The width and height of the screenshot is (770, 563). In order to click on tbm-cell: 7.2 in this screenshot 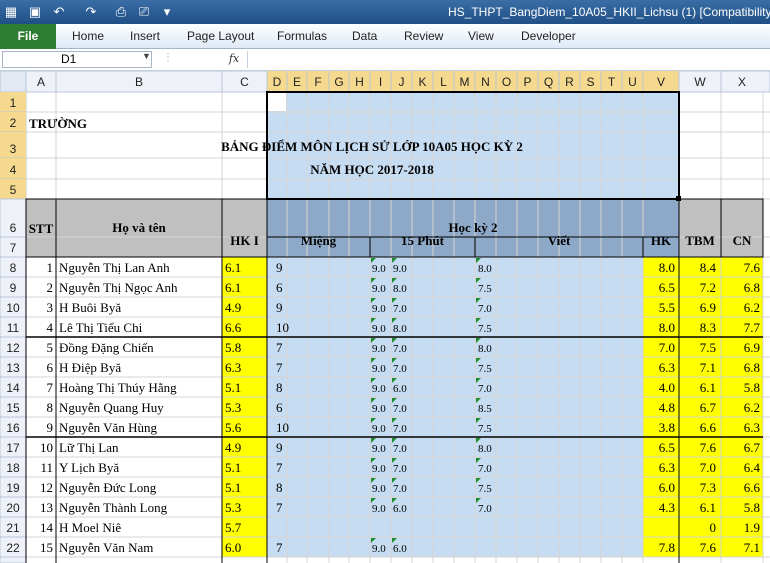, I will do `click(708, 287)`.